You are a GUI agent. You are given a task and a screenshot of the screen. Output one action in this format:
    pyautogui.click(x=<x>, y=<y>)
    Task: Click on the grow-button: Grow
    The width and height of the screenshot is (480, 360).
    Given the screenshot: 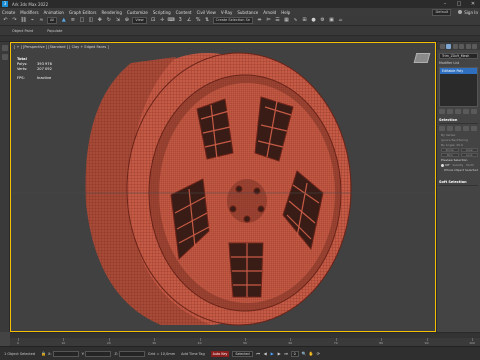 What is the action you would take?
    pyautogui.click(x=469, y=150)
    